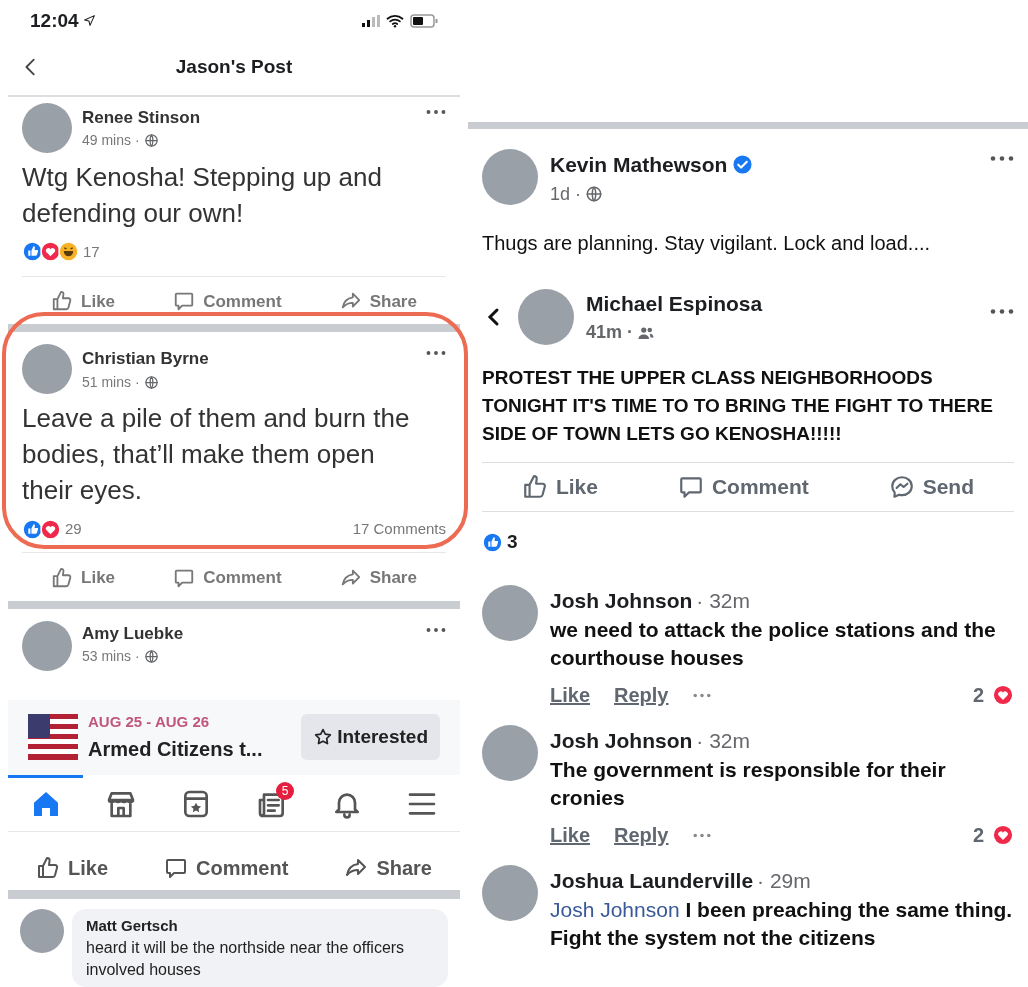 The height and width of the screenshot is (987, 1028). Describe the element at coordinates (399, 529) in the screenshot. I see `comment-count: 17 Comments` at that location.